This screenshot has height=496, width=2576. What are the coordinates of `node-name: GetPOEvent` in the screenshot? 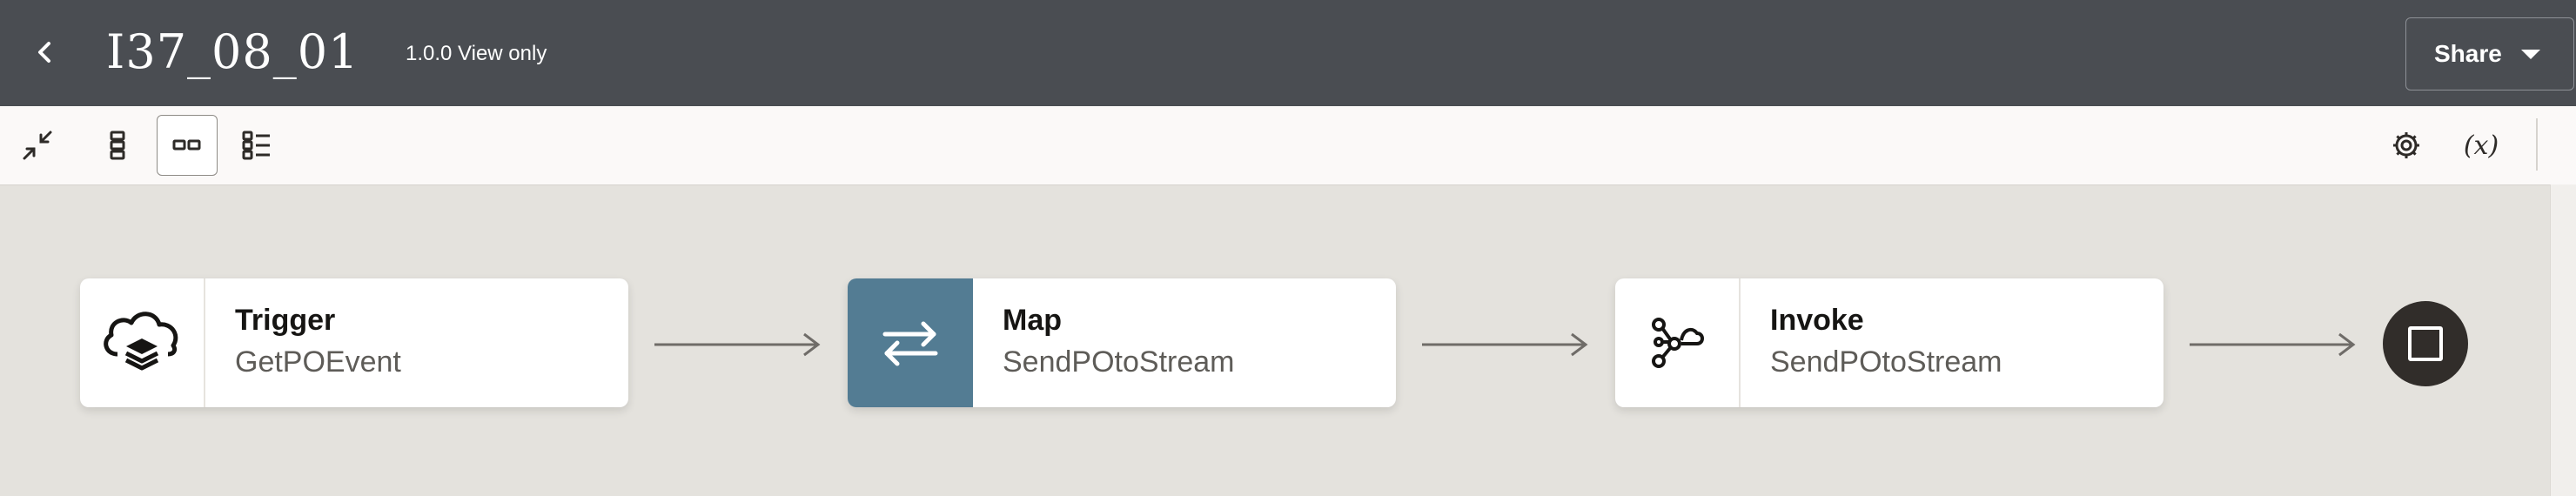 It's located at (318, 362).